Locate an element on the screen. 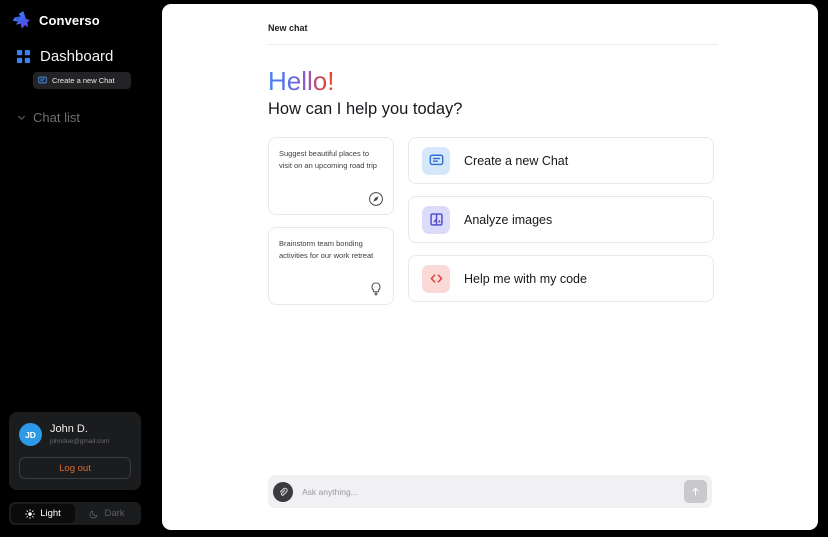  chat-list-label: Chat list is located at coordinates (56, 117).